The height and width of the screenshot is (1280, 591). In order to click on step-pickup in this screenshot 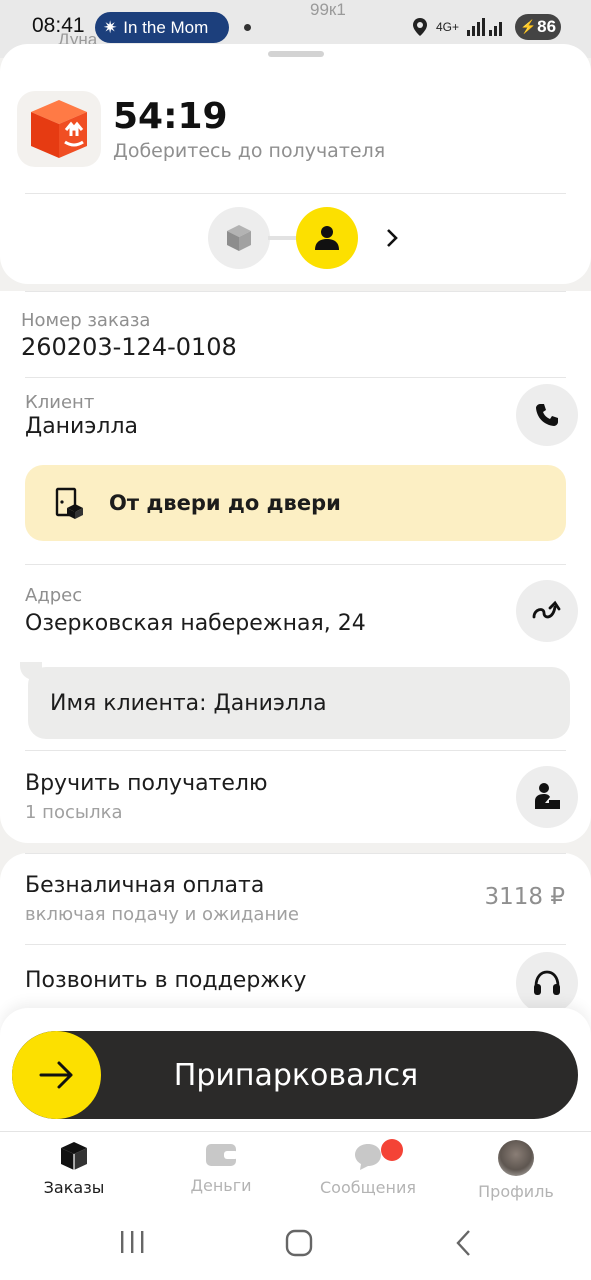, I will do `click(239, 238)`.